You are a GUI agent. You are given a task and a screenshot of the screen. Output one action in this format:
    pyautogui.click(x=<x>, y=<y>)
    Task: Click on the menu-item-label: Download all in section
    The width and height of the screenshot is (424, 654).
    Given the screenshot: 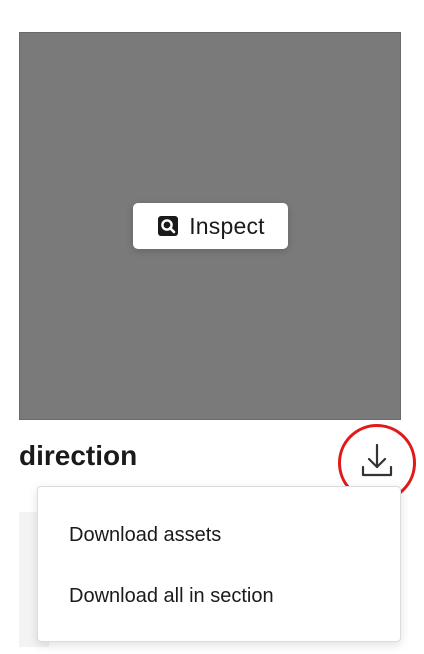 What is the action you would take?
    pyautogui.click(x=171, y=595)
    